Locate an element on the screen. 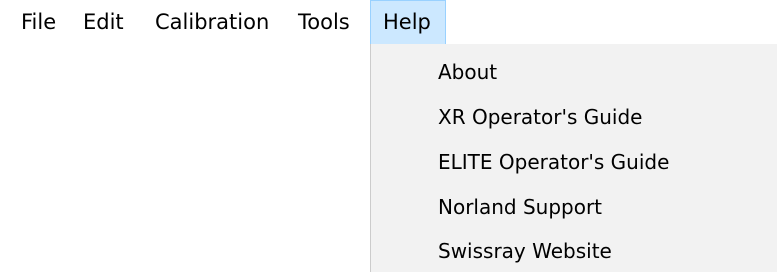 This screenshot has height=272, width=777. menu-item-norland-support: Norland Support is located at coordinates (574, 207).